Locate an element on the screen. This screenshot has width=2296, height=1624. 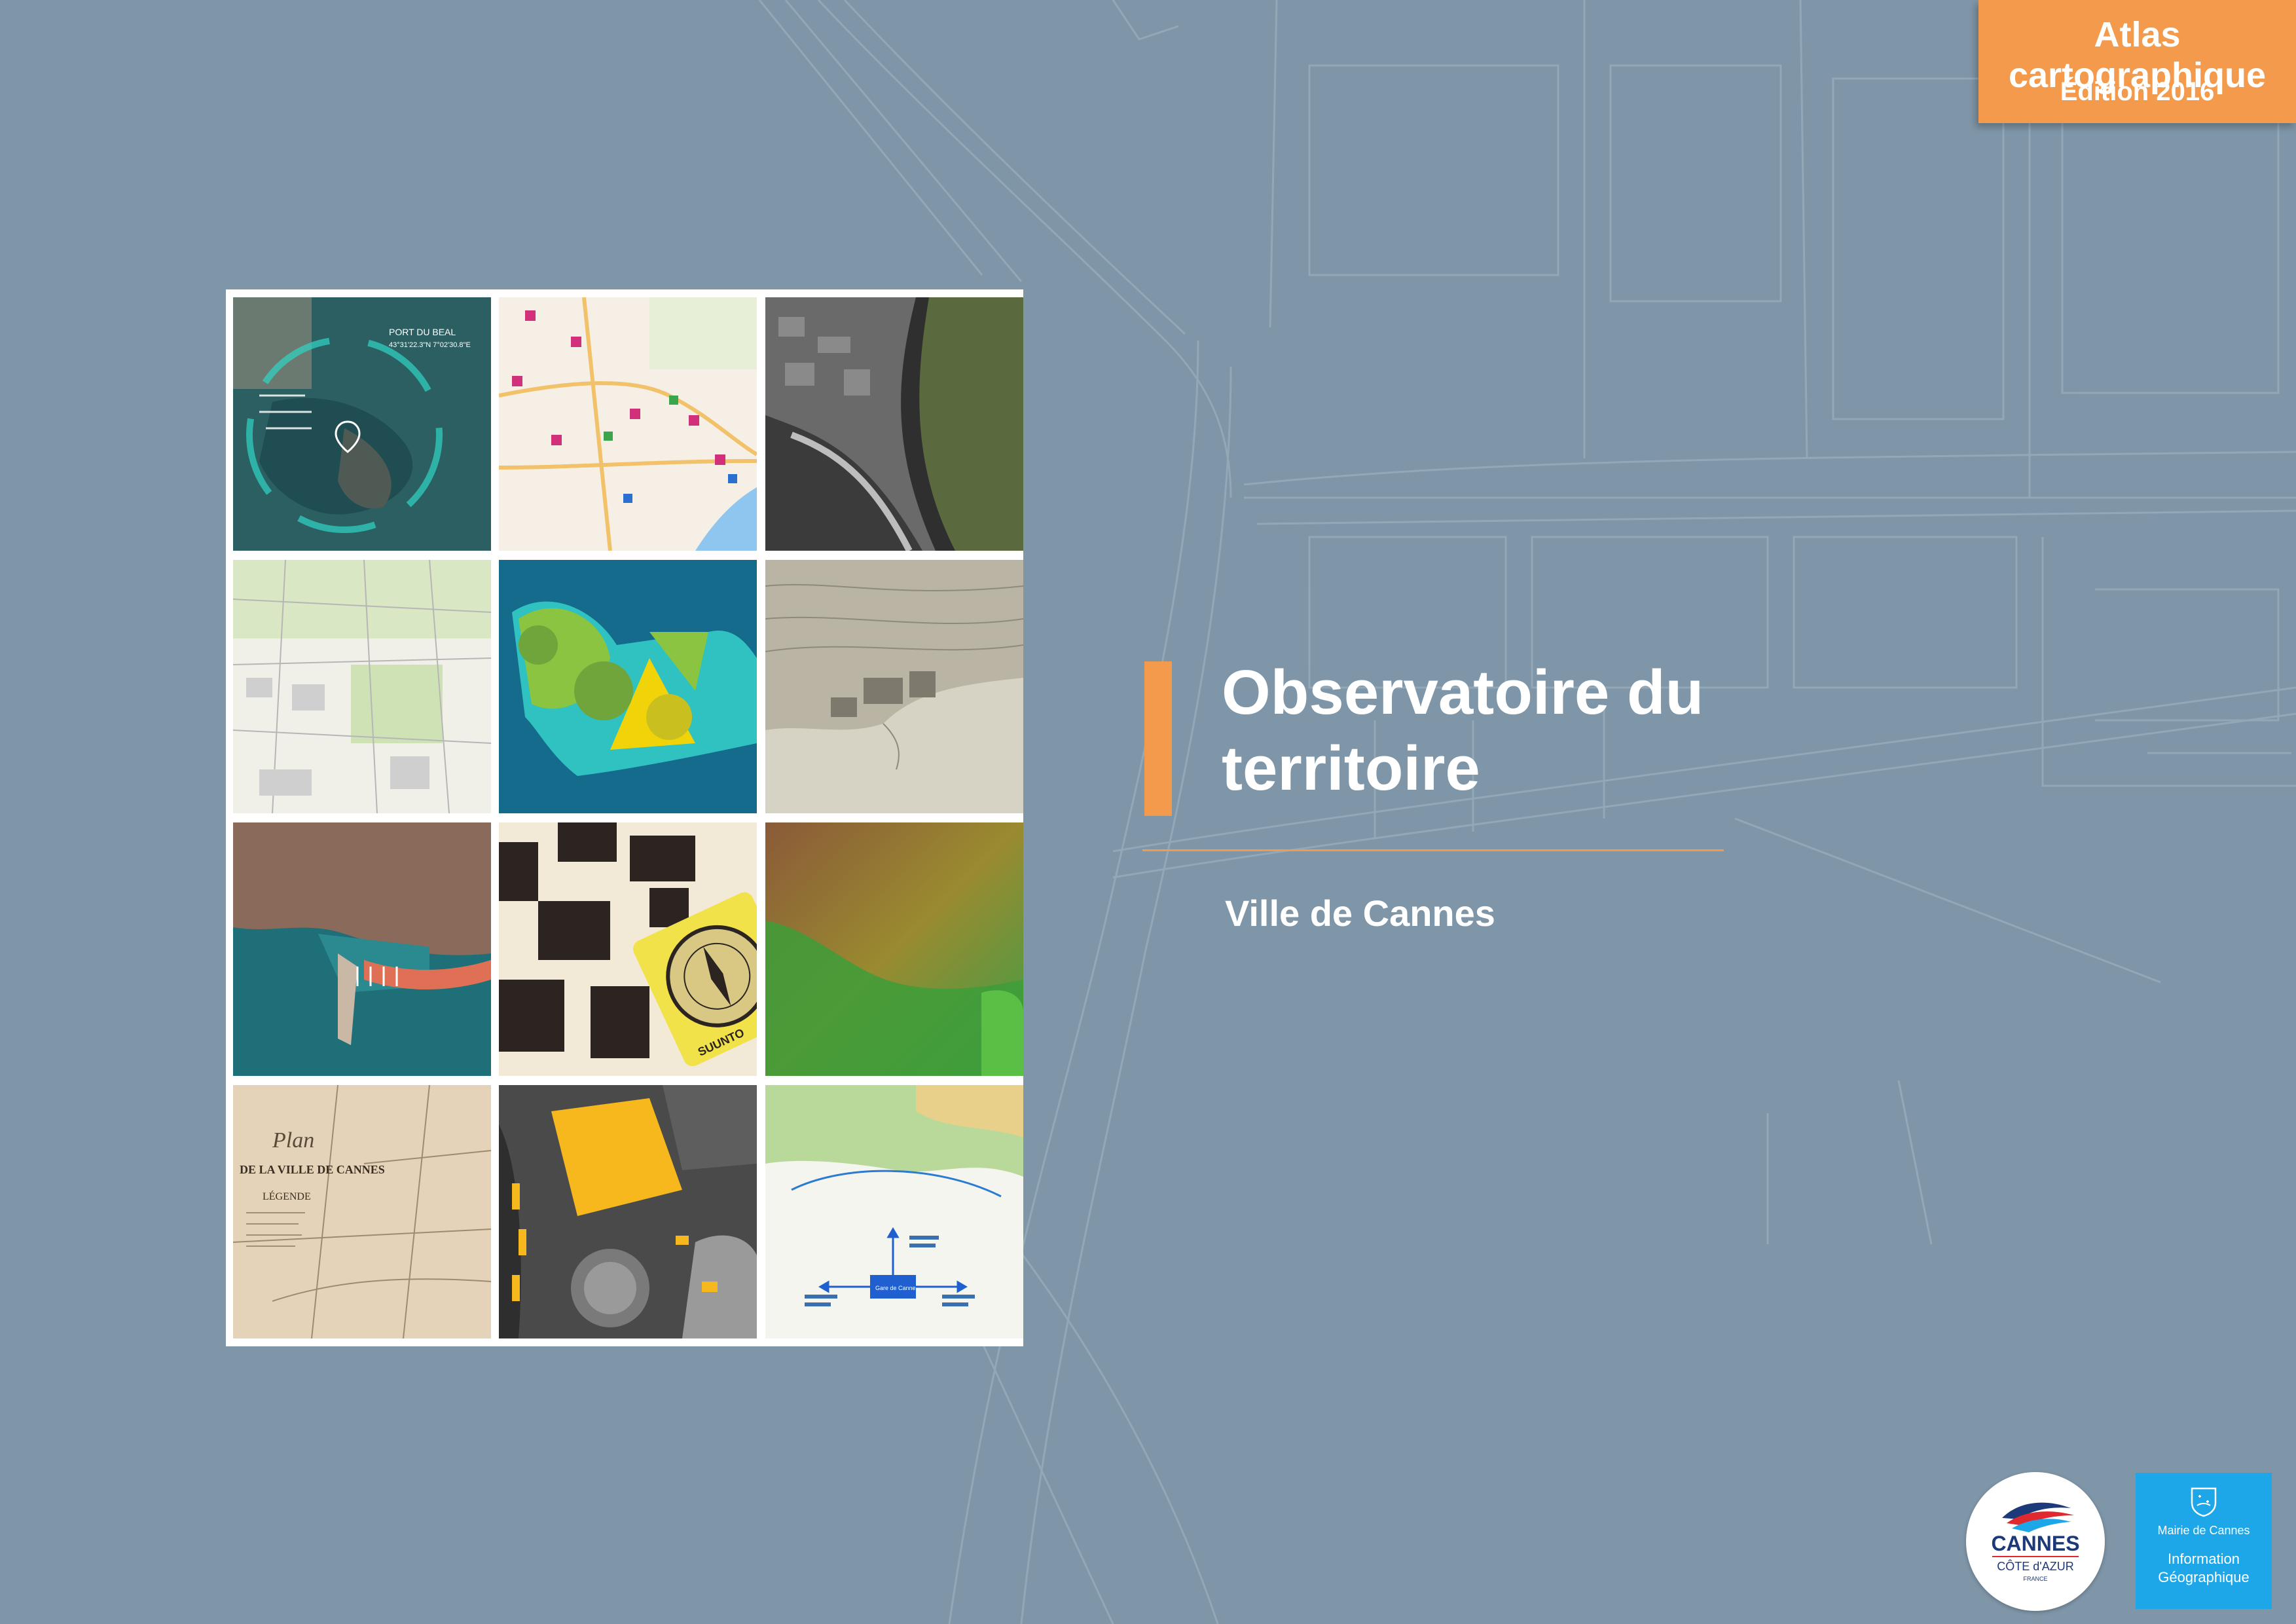
tile-historic-plan: Plan DE LA VILLE DE CANNES LÉGENDE is located at coordinates (362, 1211).